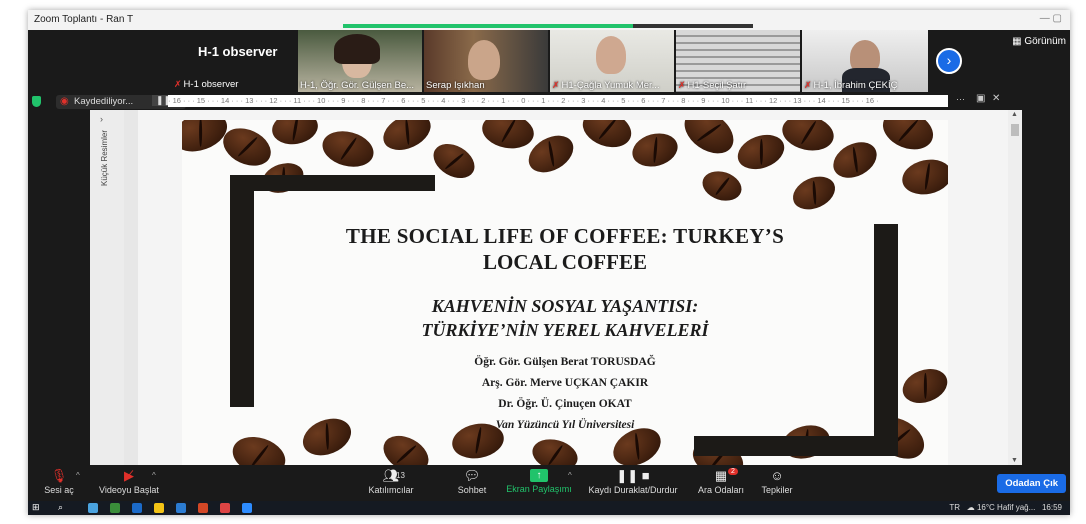 The width and height of the screenshot is (1086, 524). What do you see at coordinates (960, 99) in the screenshot?
I see `more-icon: ···` at bounding box center [960, 99].